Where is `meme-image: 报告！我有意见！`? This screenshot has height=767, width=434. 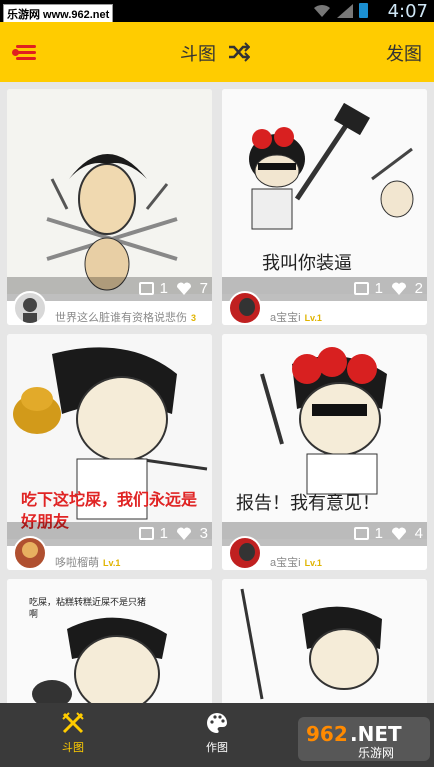 meme-image: 报告！我有意见！ is located at coordinates (324, 436).